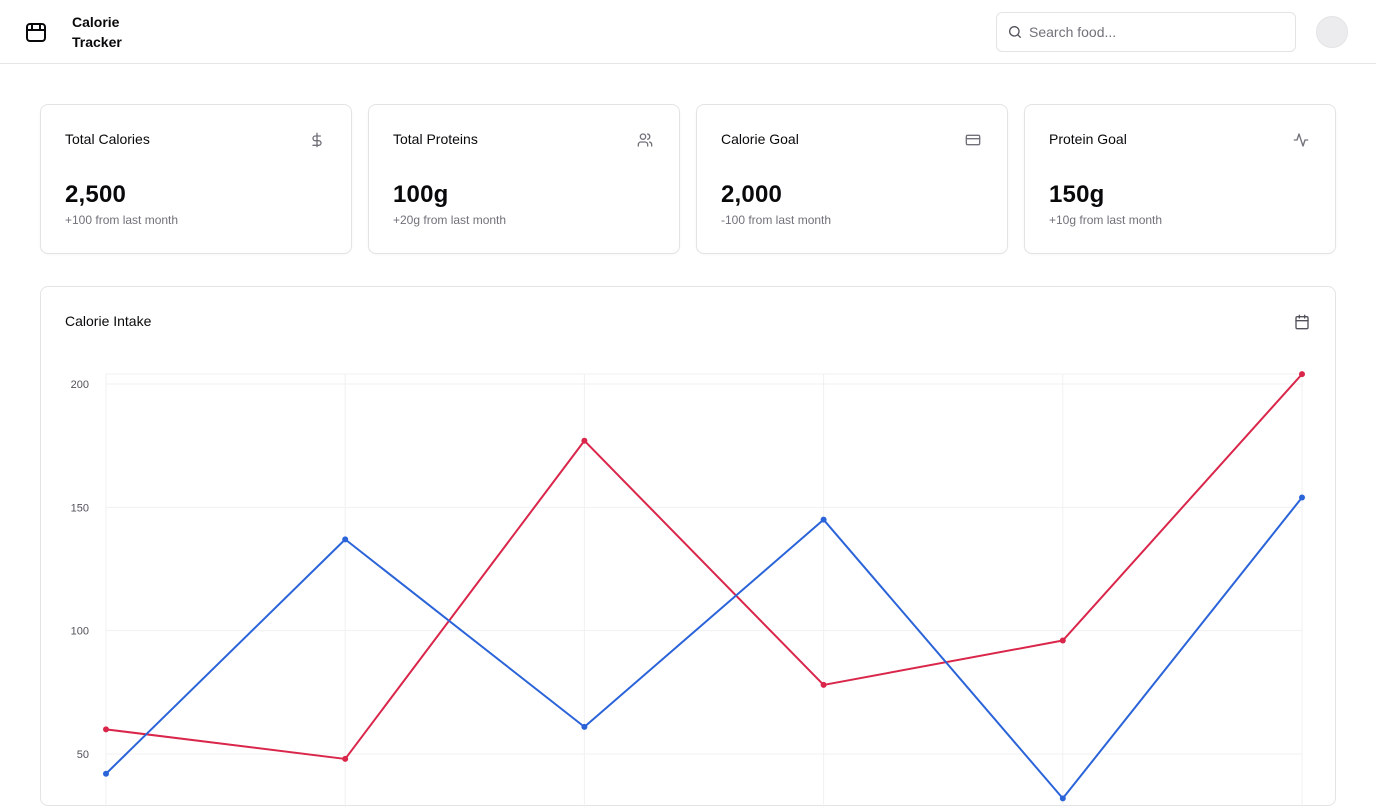 Image resolution: width=1376 pixels, height=807 pixels. Describe the element at coordinates (688, 32) in the screenshot. I see `top-header: Calorie Tracker` at that location.